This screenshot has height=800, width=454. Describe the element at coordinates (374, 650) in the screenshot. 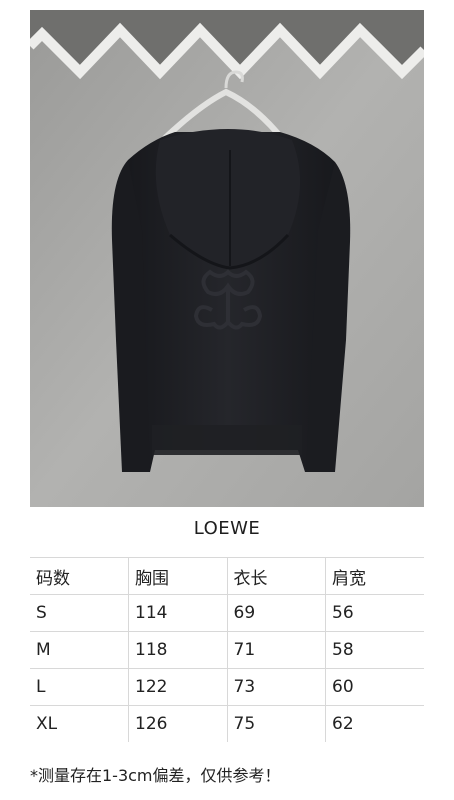

I see `table-cell: 58` at that location.